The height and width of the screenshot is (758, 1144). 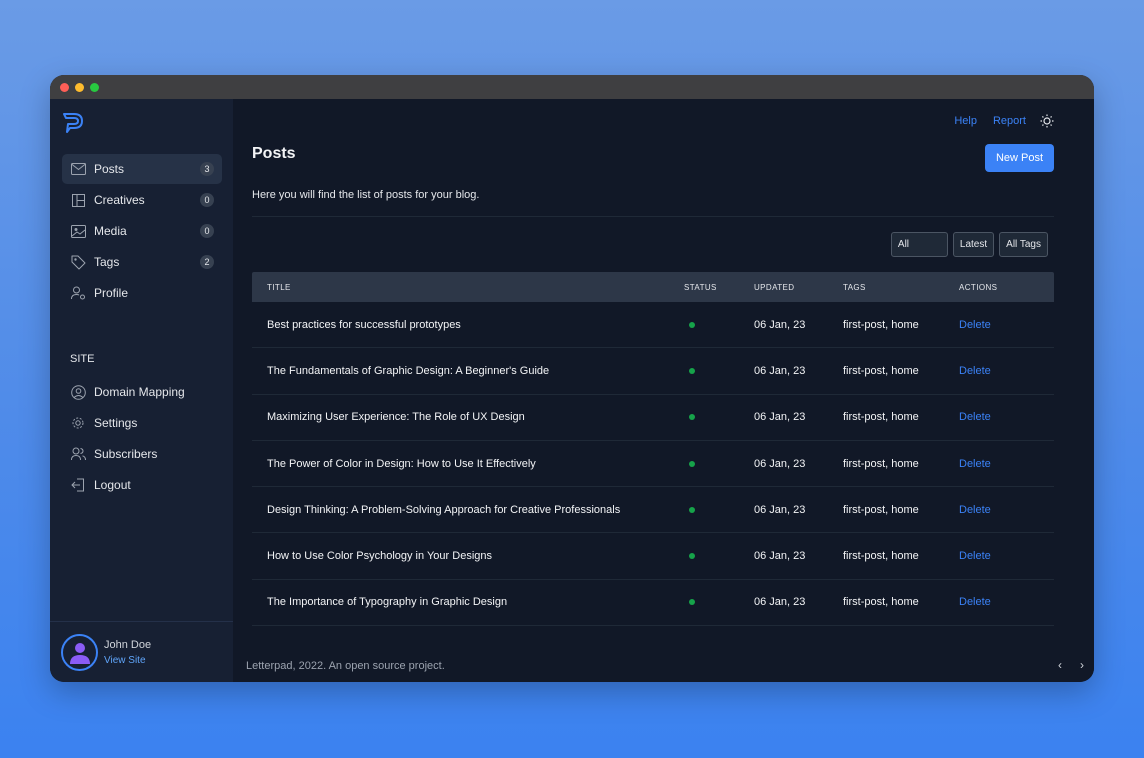 I want to click on tags-filter-select: All Tags, so click(x=1023, y=244).